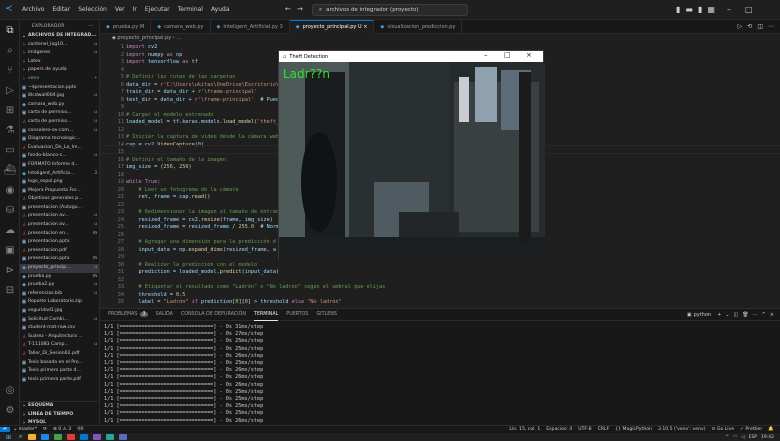 This screenshot has height=441, width=780. What do you see at coordinates (700, 9) in the screenshot?
I see `toggle-secondary-sidebar-icon: ▮` at bounding box center [700, 9].